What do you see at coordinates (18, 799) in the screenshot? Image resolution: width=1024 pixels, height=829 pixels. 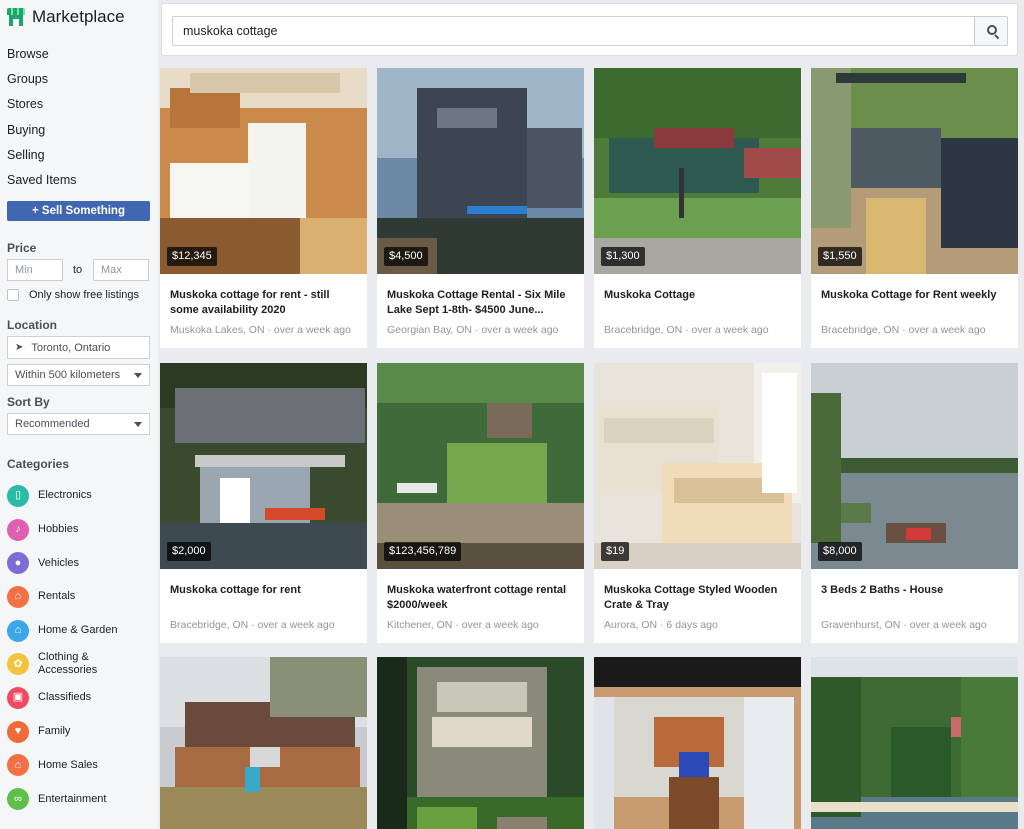 I see `link-icon: ∞` at bounding box center [18, 799].